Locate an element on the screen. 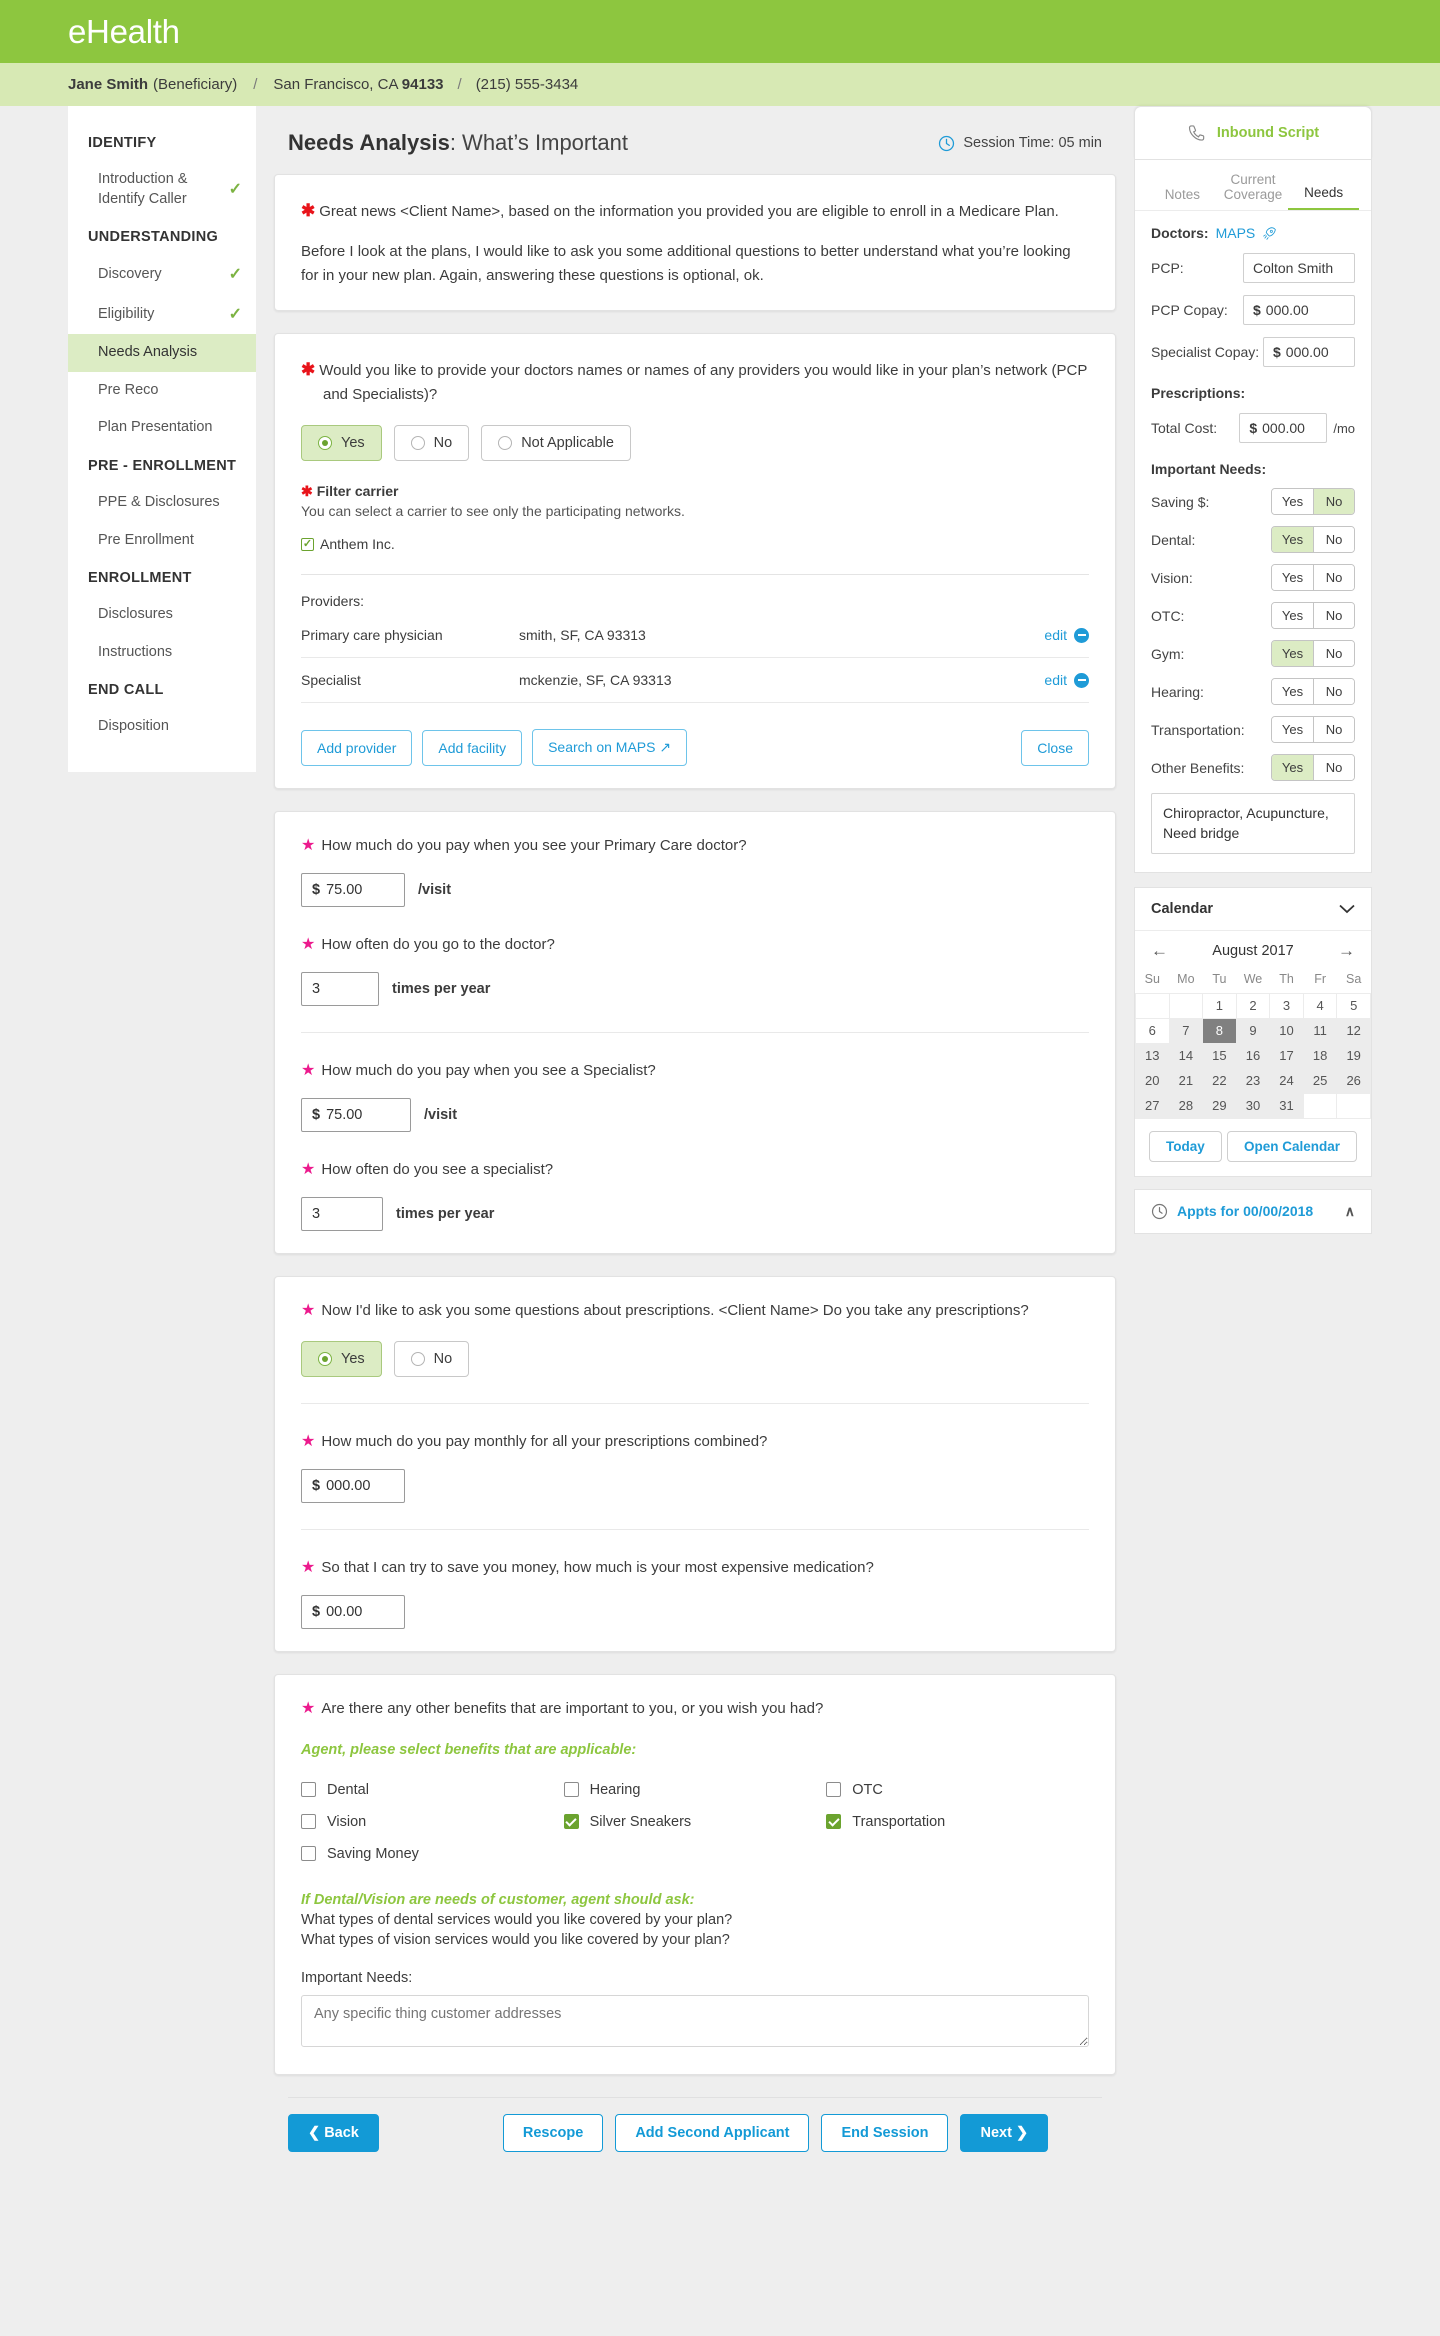  sidebar-item-instructions: Instructions is located at coordinates (162, 653).